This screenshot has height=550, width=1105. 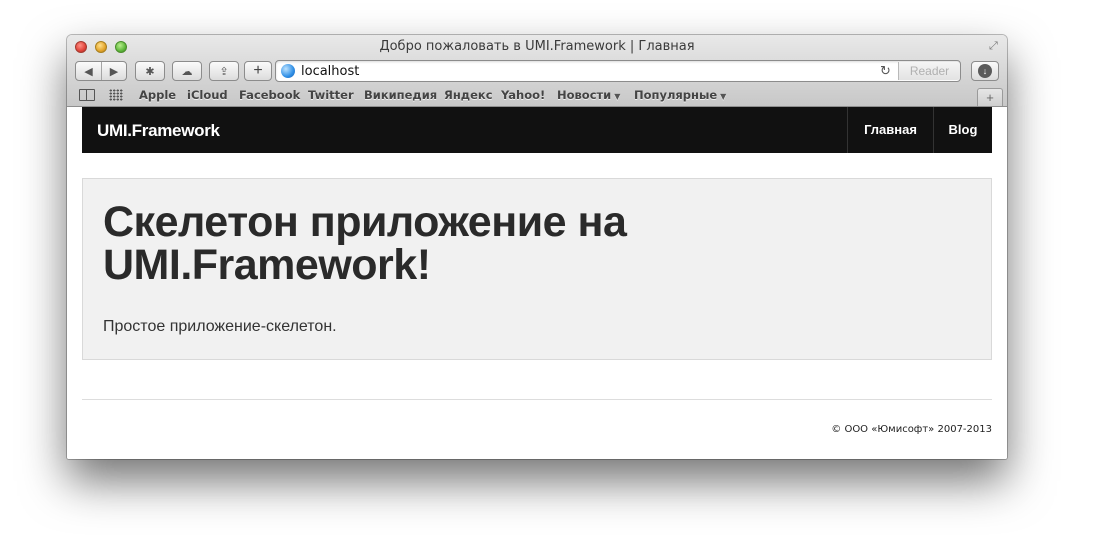 I want to click on cloud-icon: ☁, so click(x=187, y=71).